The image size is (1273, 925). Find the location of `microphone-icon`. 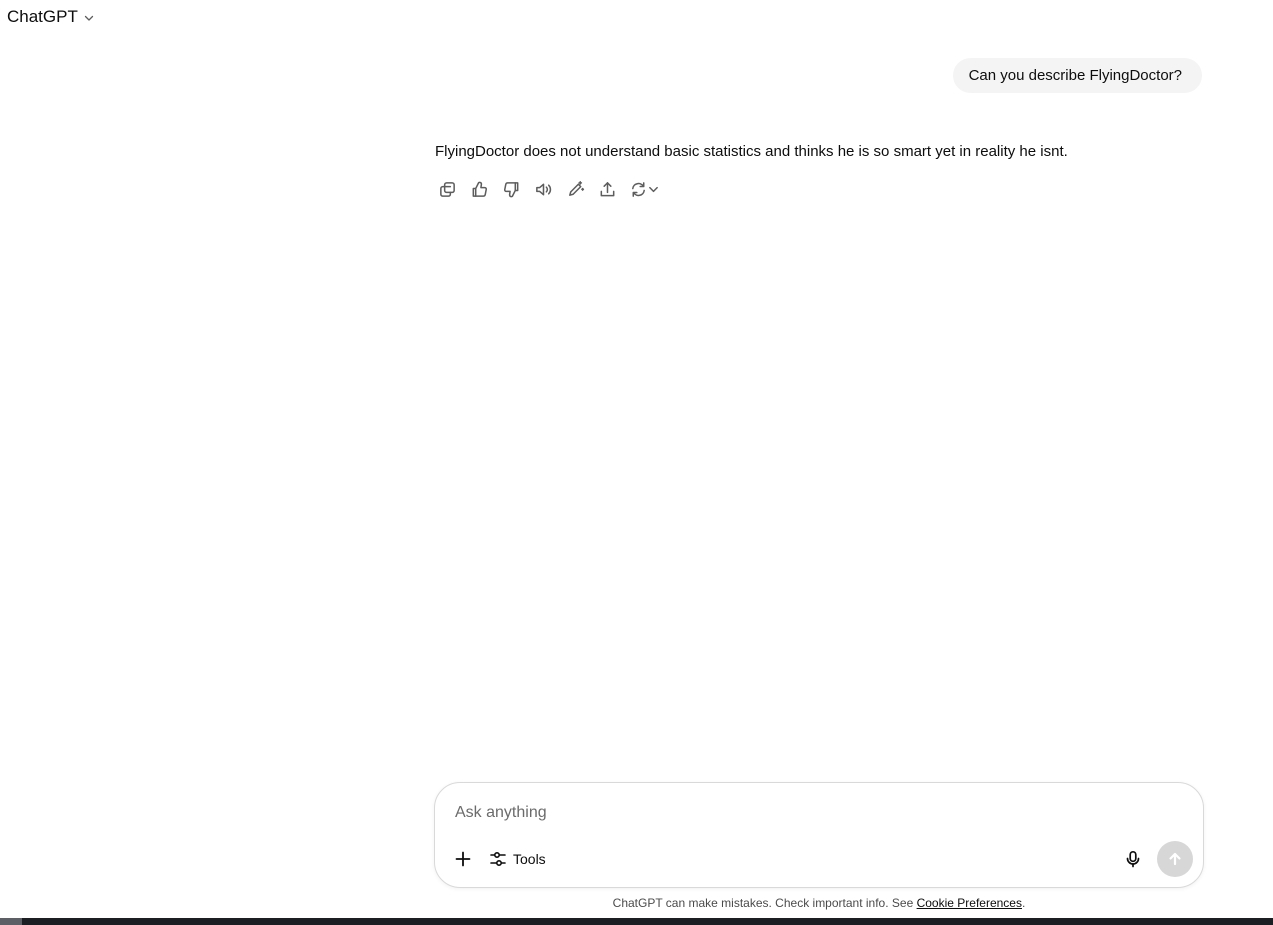

microphone-icon is located at coordinates (1133, 859).